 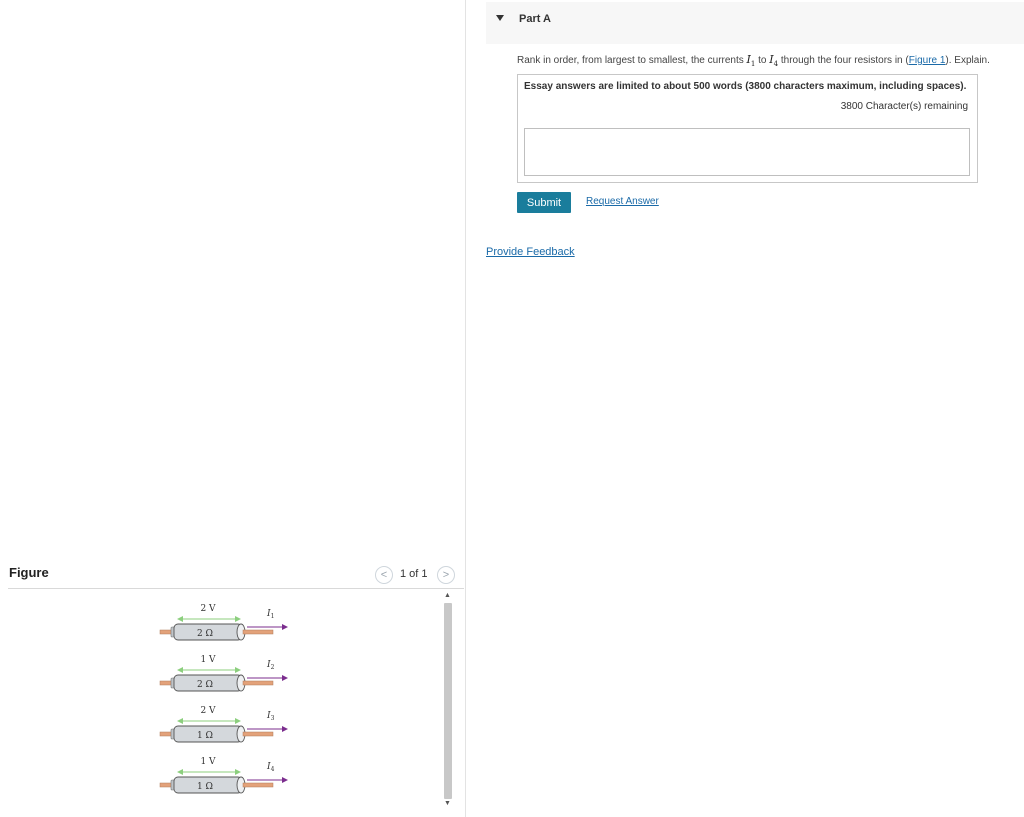 I want to click on part-a-header, so click(x=755, y=23).